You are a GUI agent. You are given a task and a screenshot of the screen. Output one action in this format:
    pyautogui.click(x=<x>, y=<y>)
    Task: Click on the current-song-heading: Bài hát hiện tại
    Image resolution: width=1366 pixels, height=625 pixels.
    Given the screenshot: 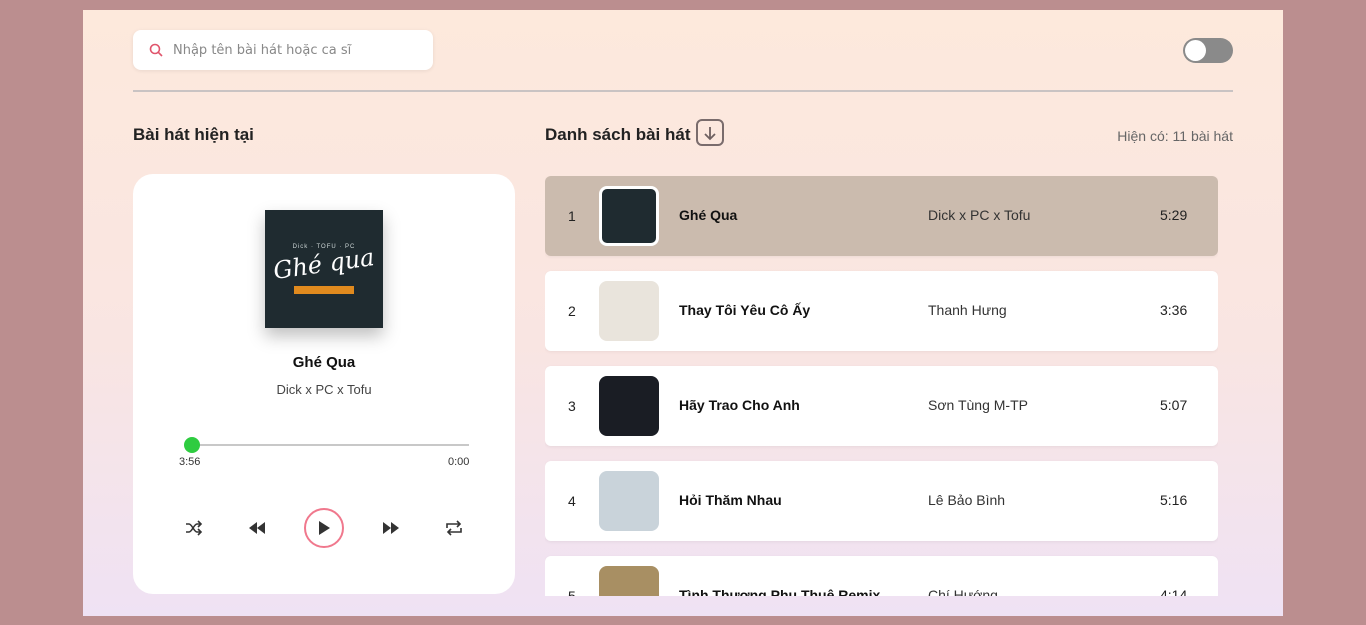 What is the action you would take?
    pyautogui.click(x=193, y=134)
    